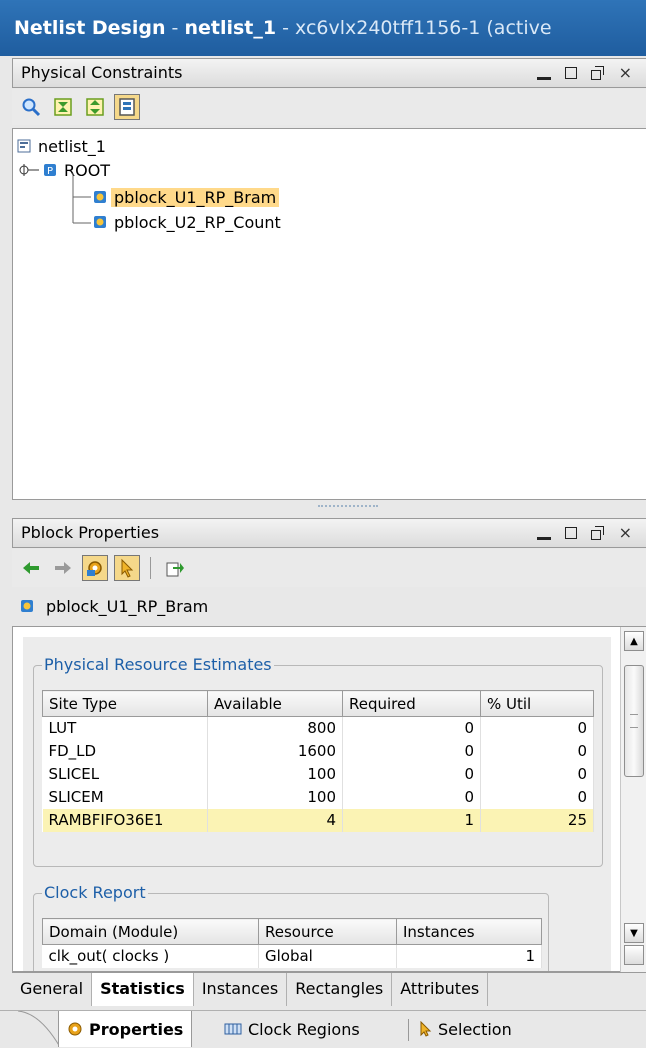 The image size is (646, 1048). I want to click on search-icon, so click(31, 107).